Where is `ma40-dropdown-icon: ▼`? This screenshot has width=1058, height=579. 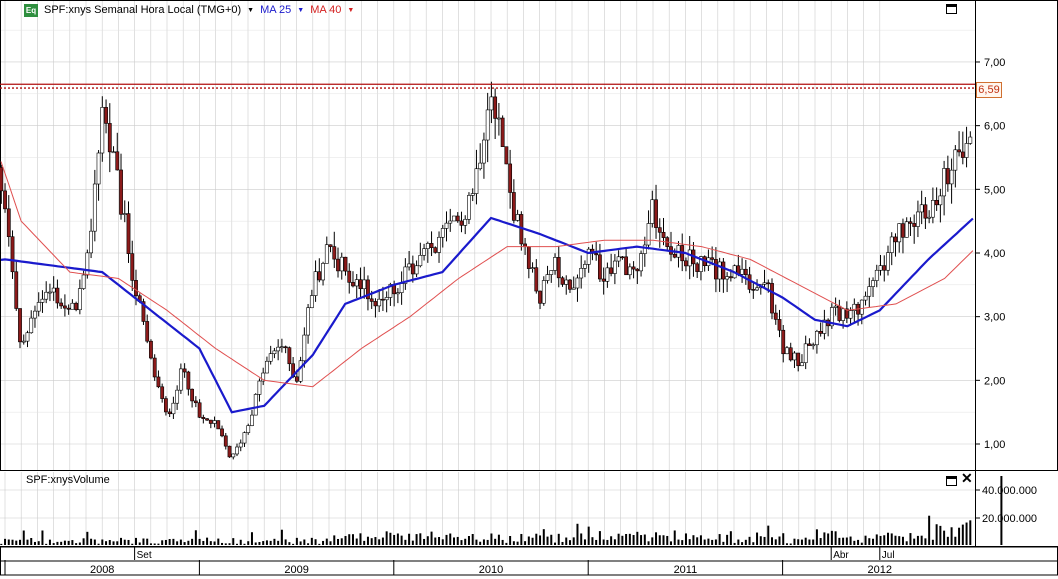
ma40-dropdown-icon: ▼ is located at coordinates (350, 10).